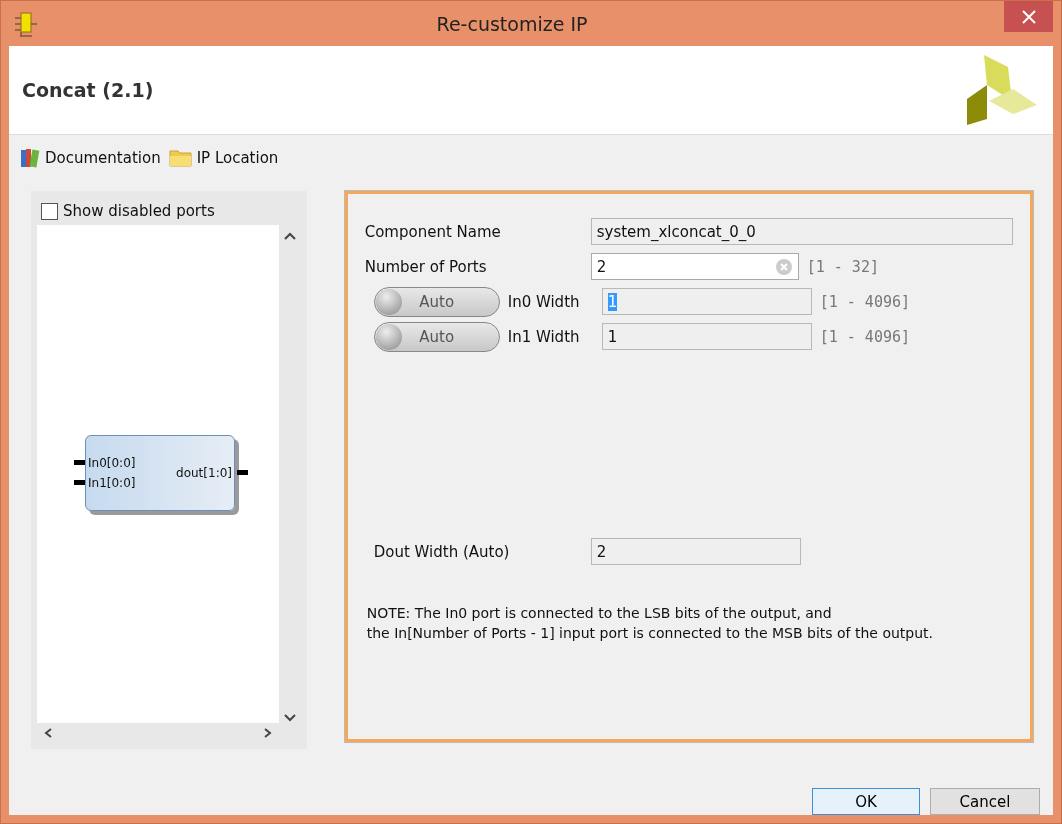 This screenshot has height=824, width=1062. I want to click on books-icon, so click(30, 158).